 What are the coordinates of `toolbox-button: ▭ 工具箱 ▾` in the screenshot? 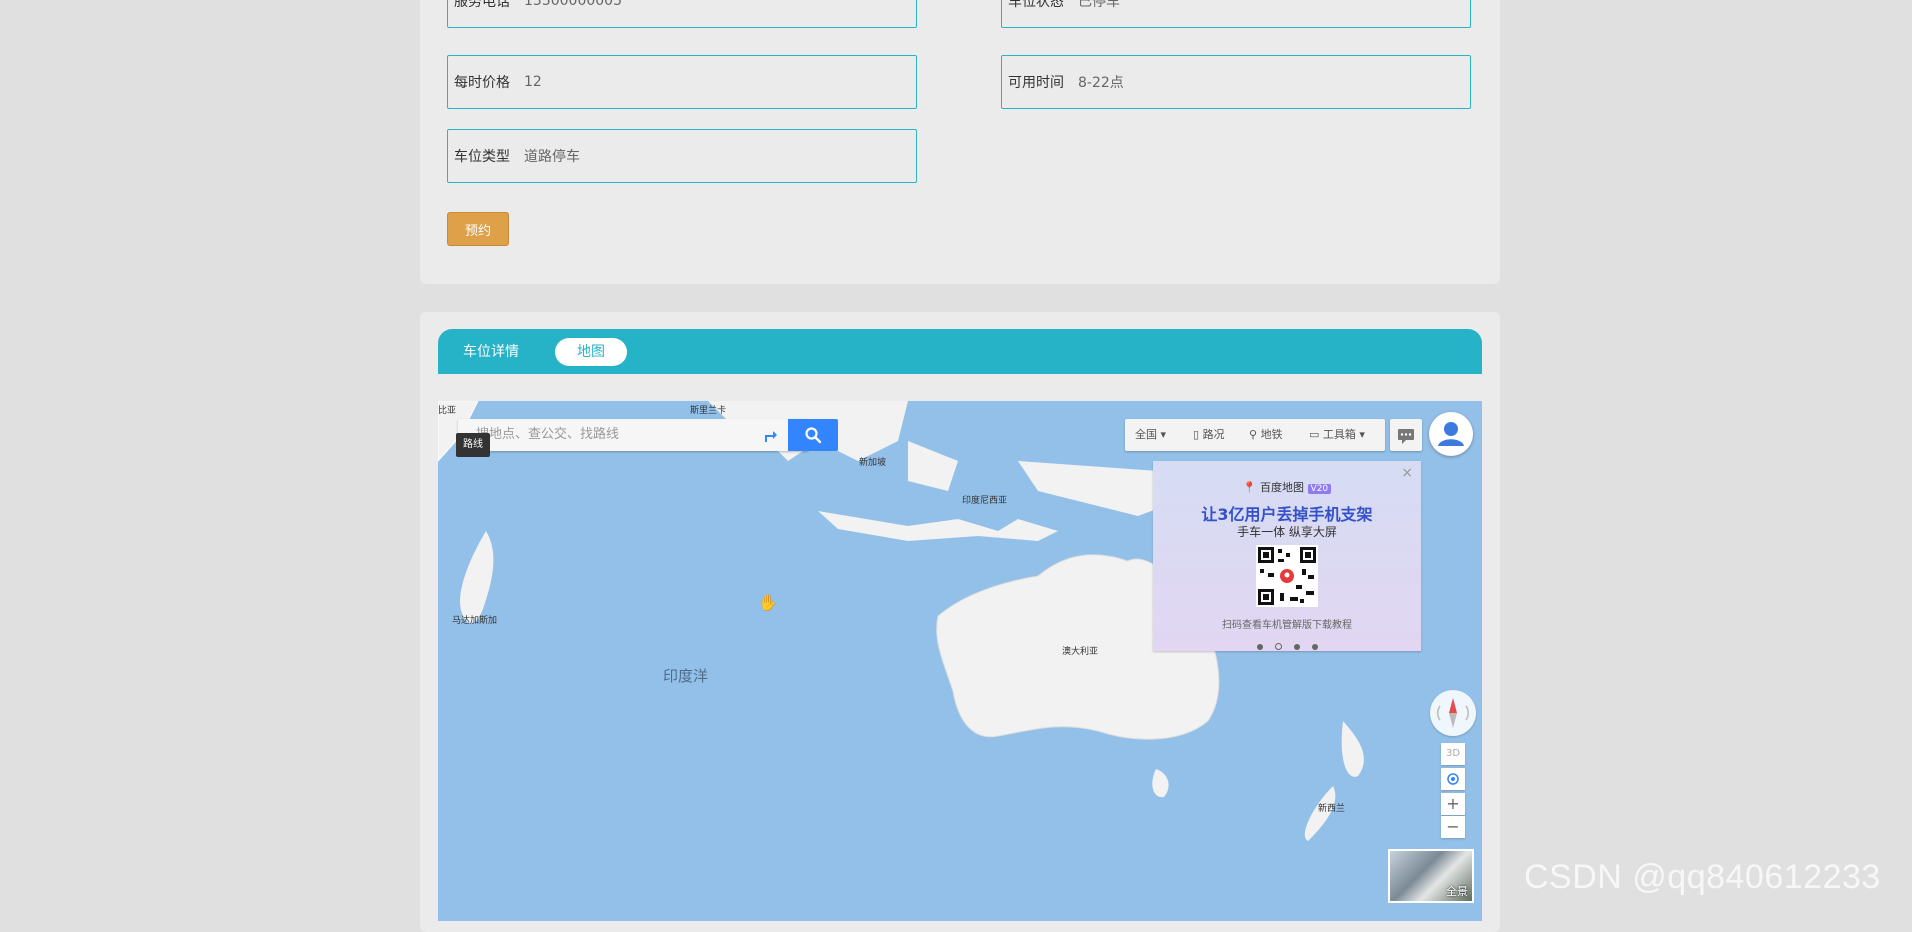 It's located at (1337, 435).